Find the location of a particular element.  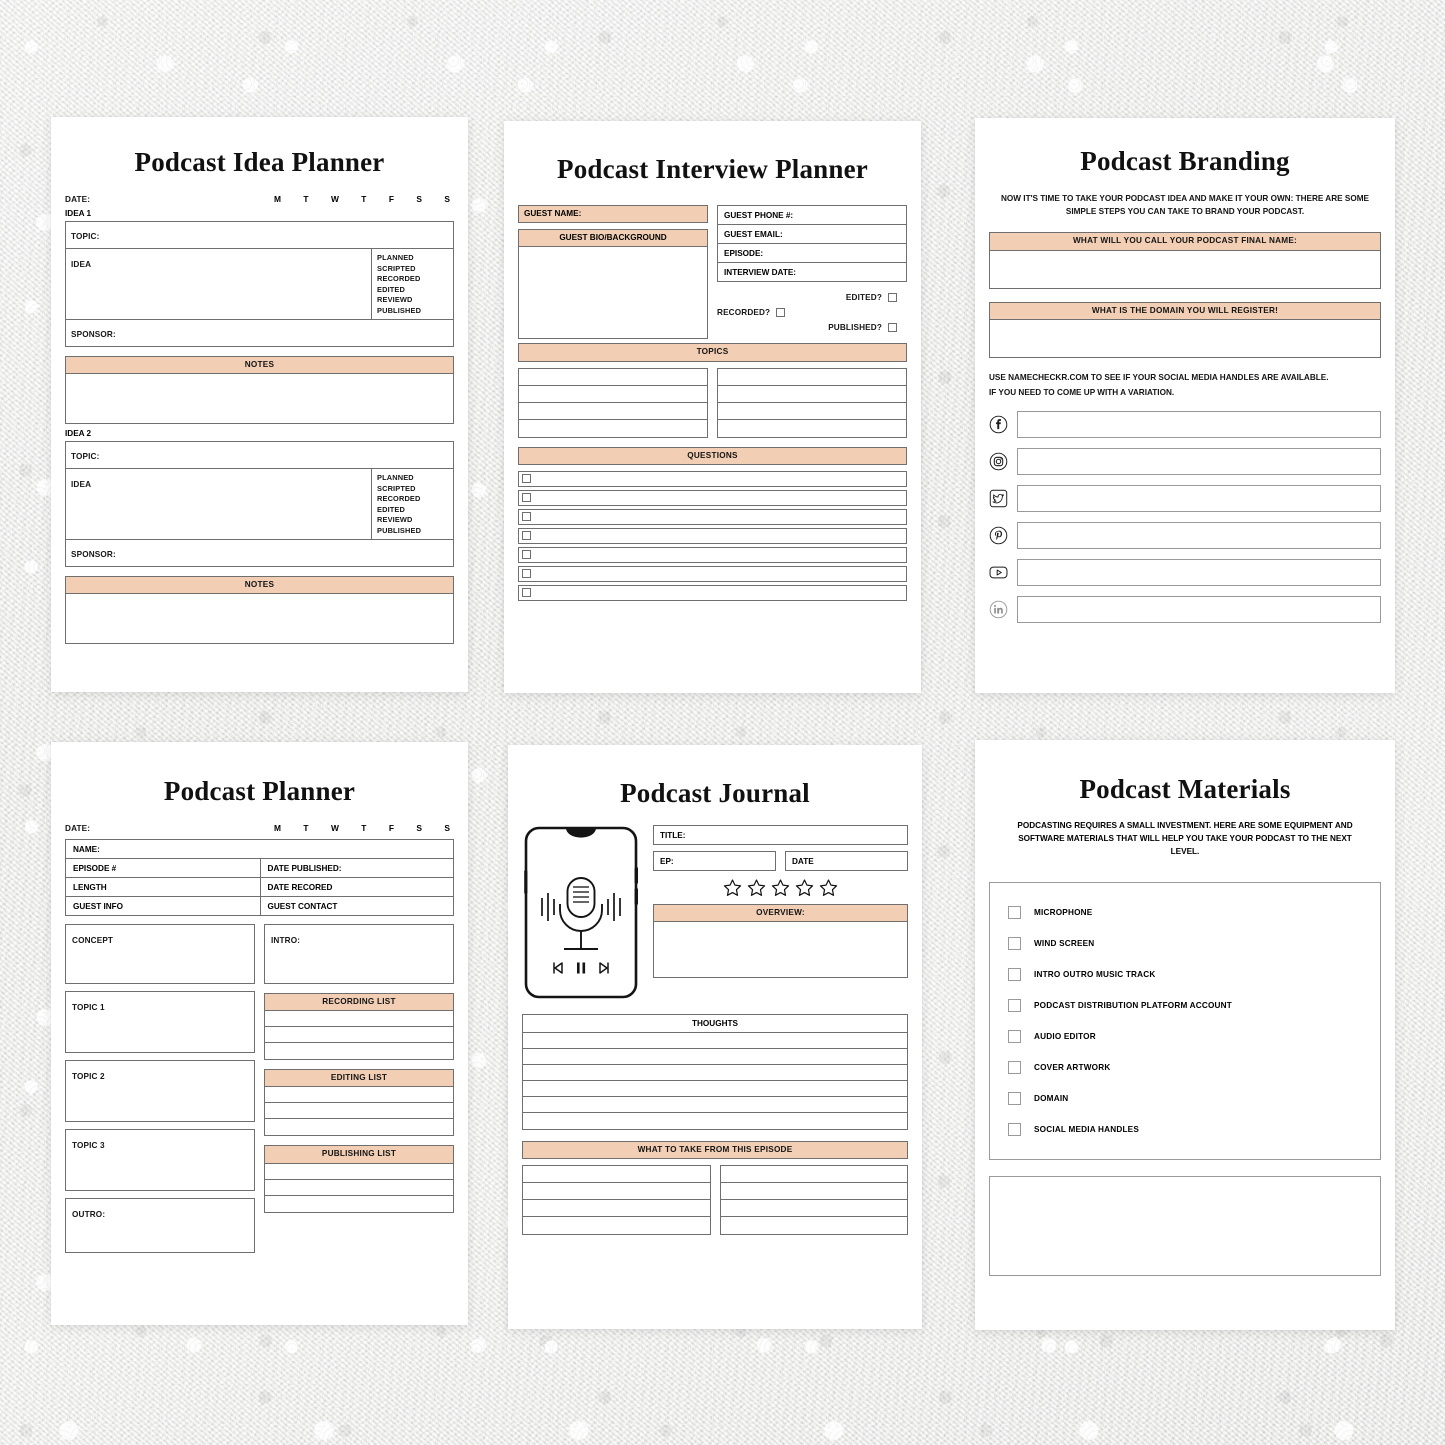

status-scripted: SCRIPTED is located at coordinates (415, 488).